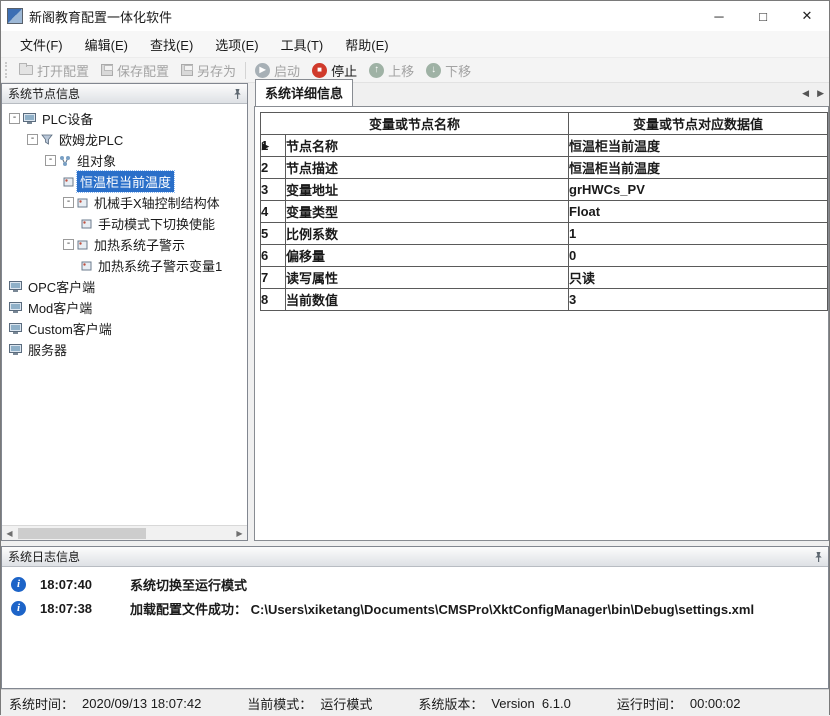 This screenshot has width=830, height=716. I want to click on tree-item-manual-mode-enable: 手动模式下切换使能, so click(124, 223).